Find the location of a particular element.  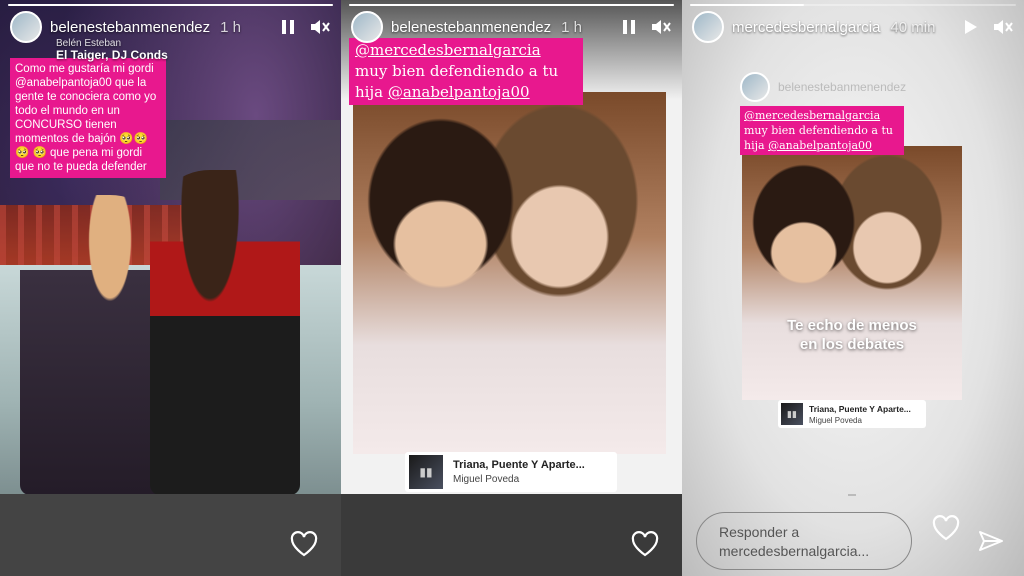

reshared-avatar is located at coordinates (755, 87).